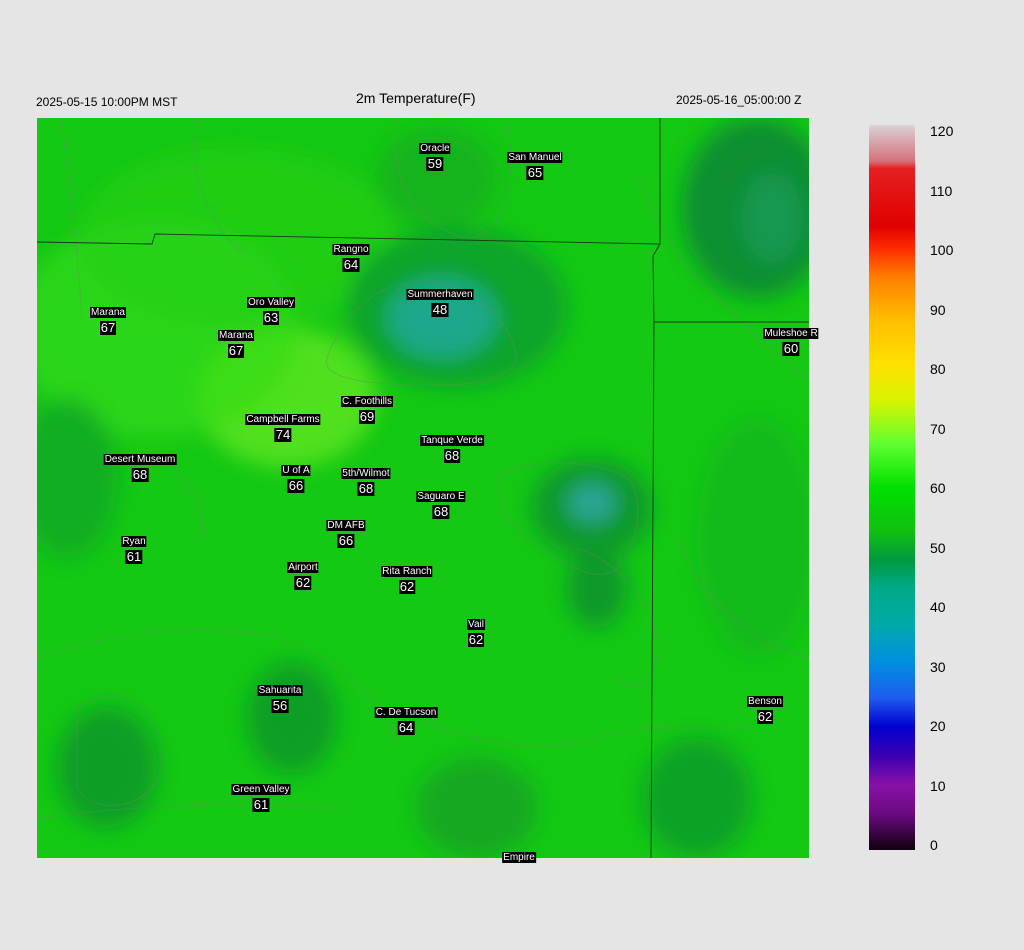 The height and width of the screenshot is (950, 1024). I want to click on station-name: Rangno, so click(351, 249).